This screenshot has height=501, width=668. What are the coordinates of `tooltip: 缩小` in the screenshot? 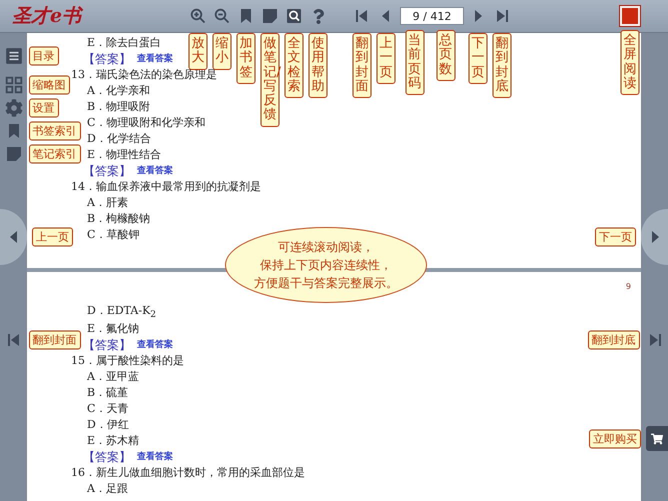 It's located at (222, 51).